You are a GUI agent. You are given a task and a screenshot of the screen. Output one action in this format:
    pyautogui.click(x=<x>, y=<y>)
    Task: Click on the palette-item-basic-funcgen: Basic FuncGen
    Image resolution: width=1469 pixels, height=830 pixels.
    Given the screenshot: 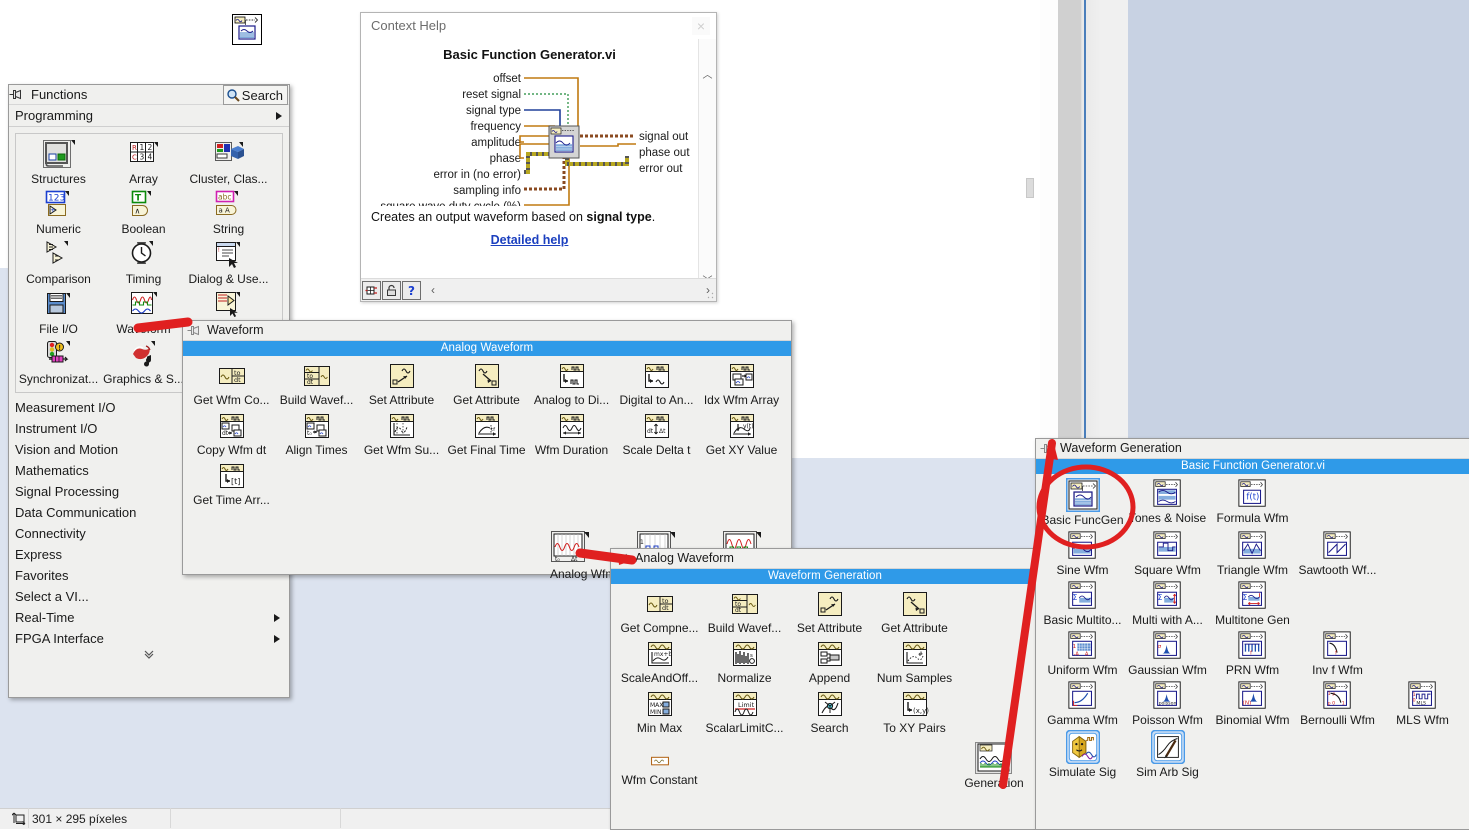 What is the action you would take?
    pyautogui.click(x=1082, y=502)
    